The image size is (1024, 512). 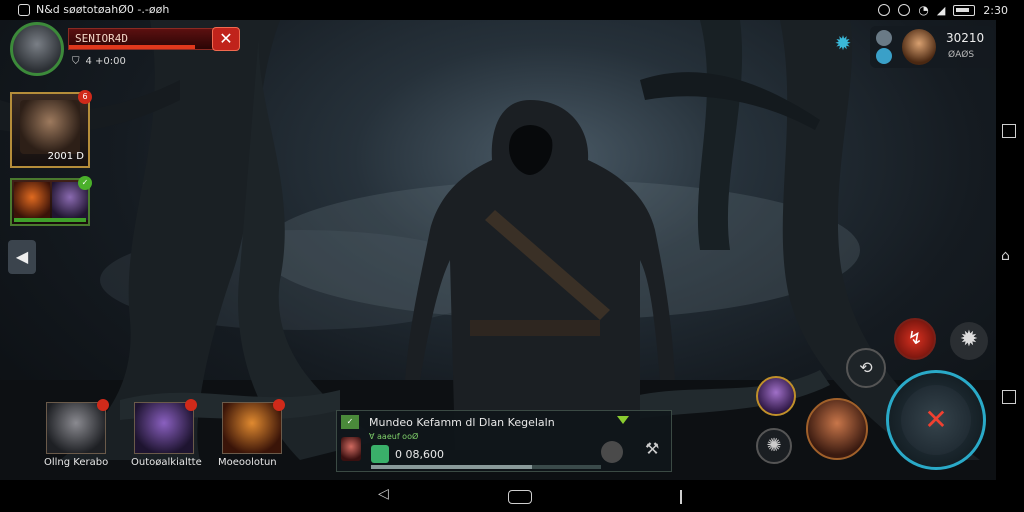 I want to click on status-left: N&d søøtotøahØ0 -.-øøh, so click(x=93, y=9).